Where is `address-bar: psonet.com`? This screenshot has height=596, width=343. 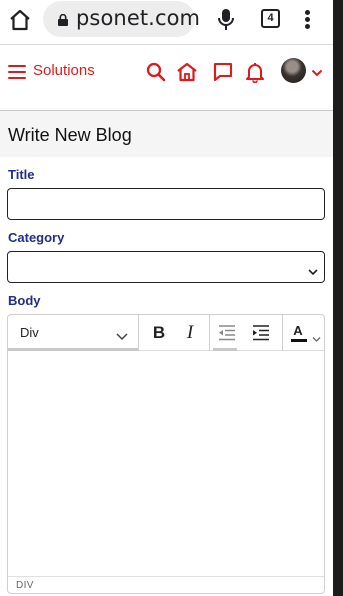
address-bar: psonet.com is located at coordinates (121, 19).